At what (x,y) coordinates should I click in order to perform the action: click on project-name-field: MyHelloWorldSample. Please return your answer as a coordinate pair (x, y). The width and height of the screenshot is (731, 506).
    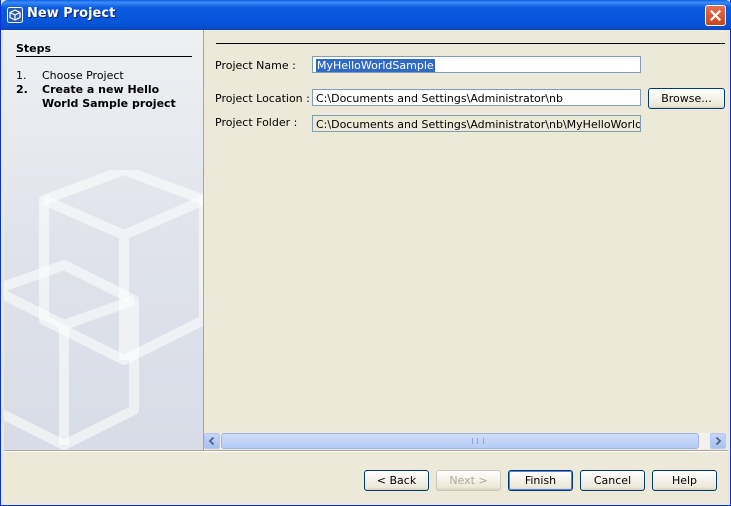
    Looking at the image, I should click on (476, 64).